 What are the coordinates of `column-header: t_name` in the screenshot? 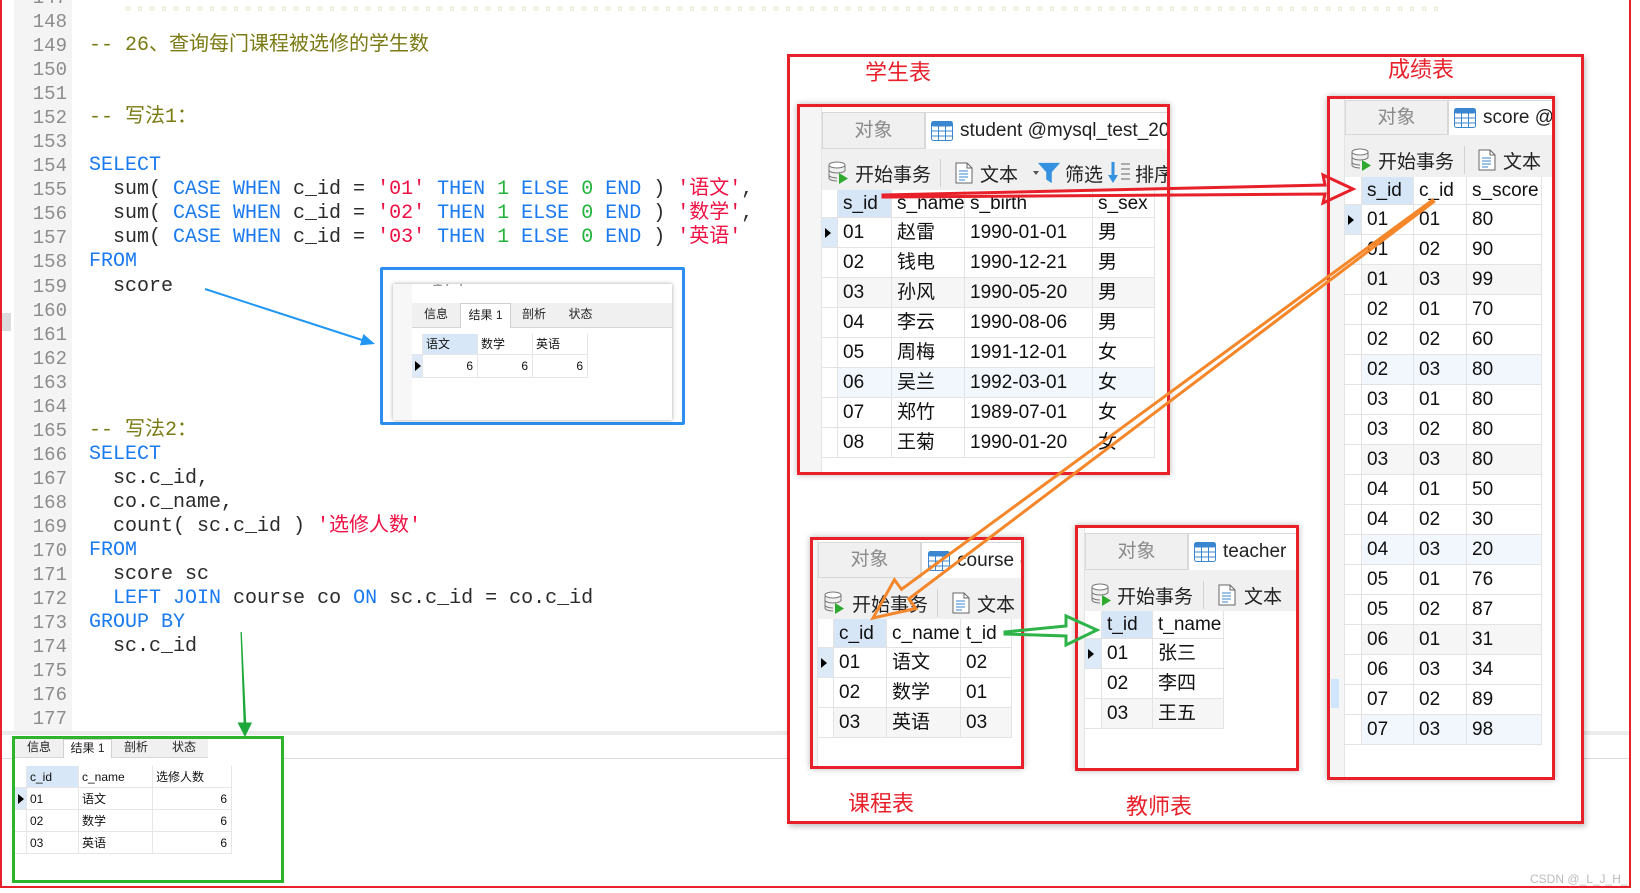 It's located at (1188, 625).